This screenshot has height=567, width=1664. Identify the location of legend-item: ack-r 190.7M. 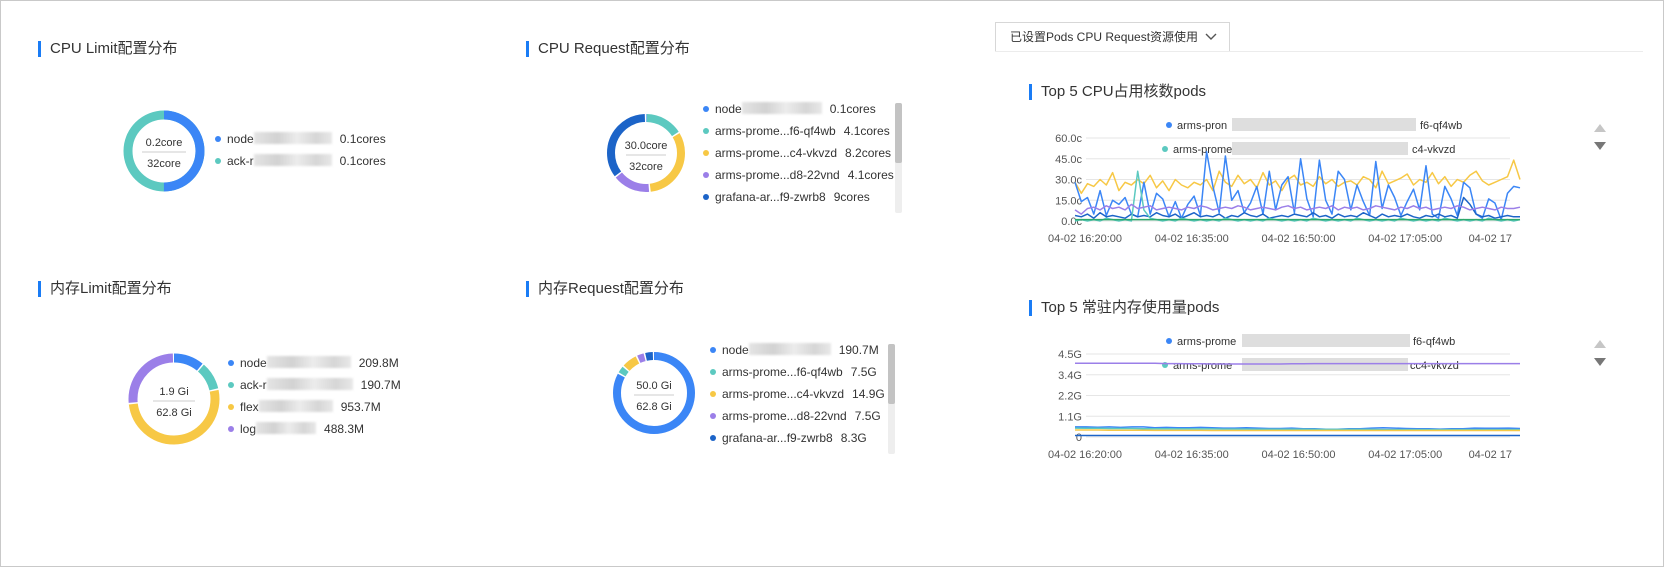
(314, 385).